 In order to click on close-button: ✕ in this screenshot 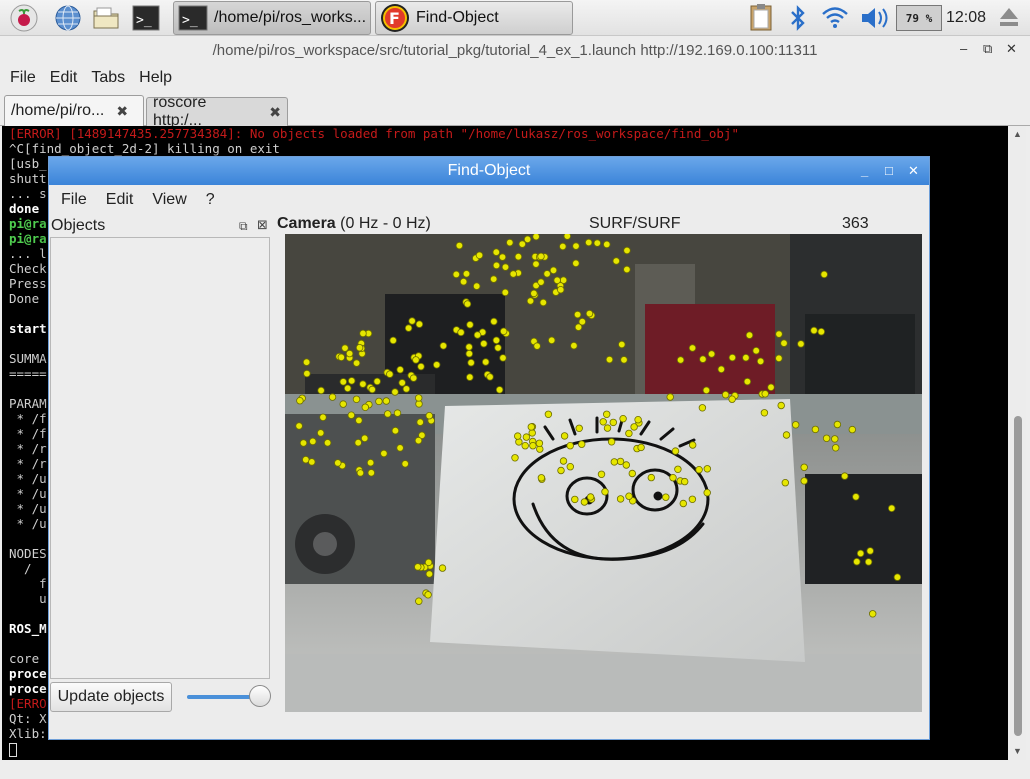, I will do `click(1011, 49)`.